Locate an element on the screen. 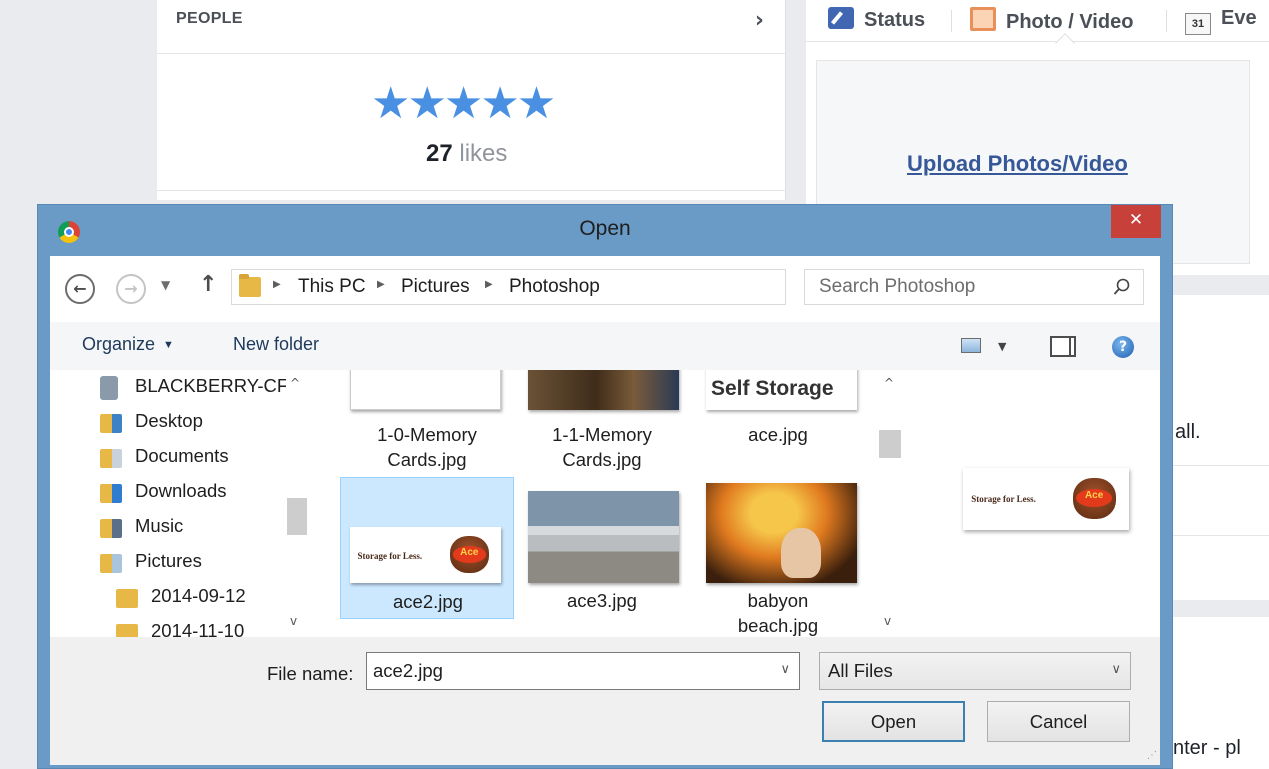 This screenshot has height=769, width=1269. dialog-titlebar: Open ✕ is located at coordinates (605, 231).